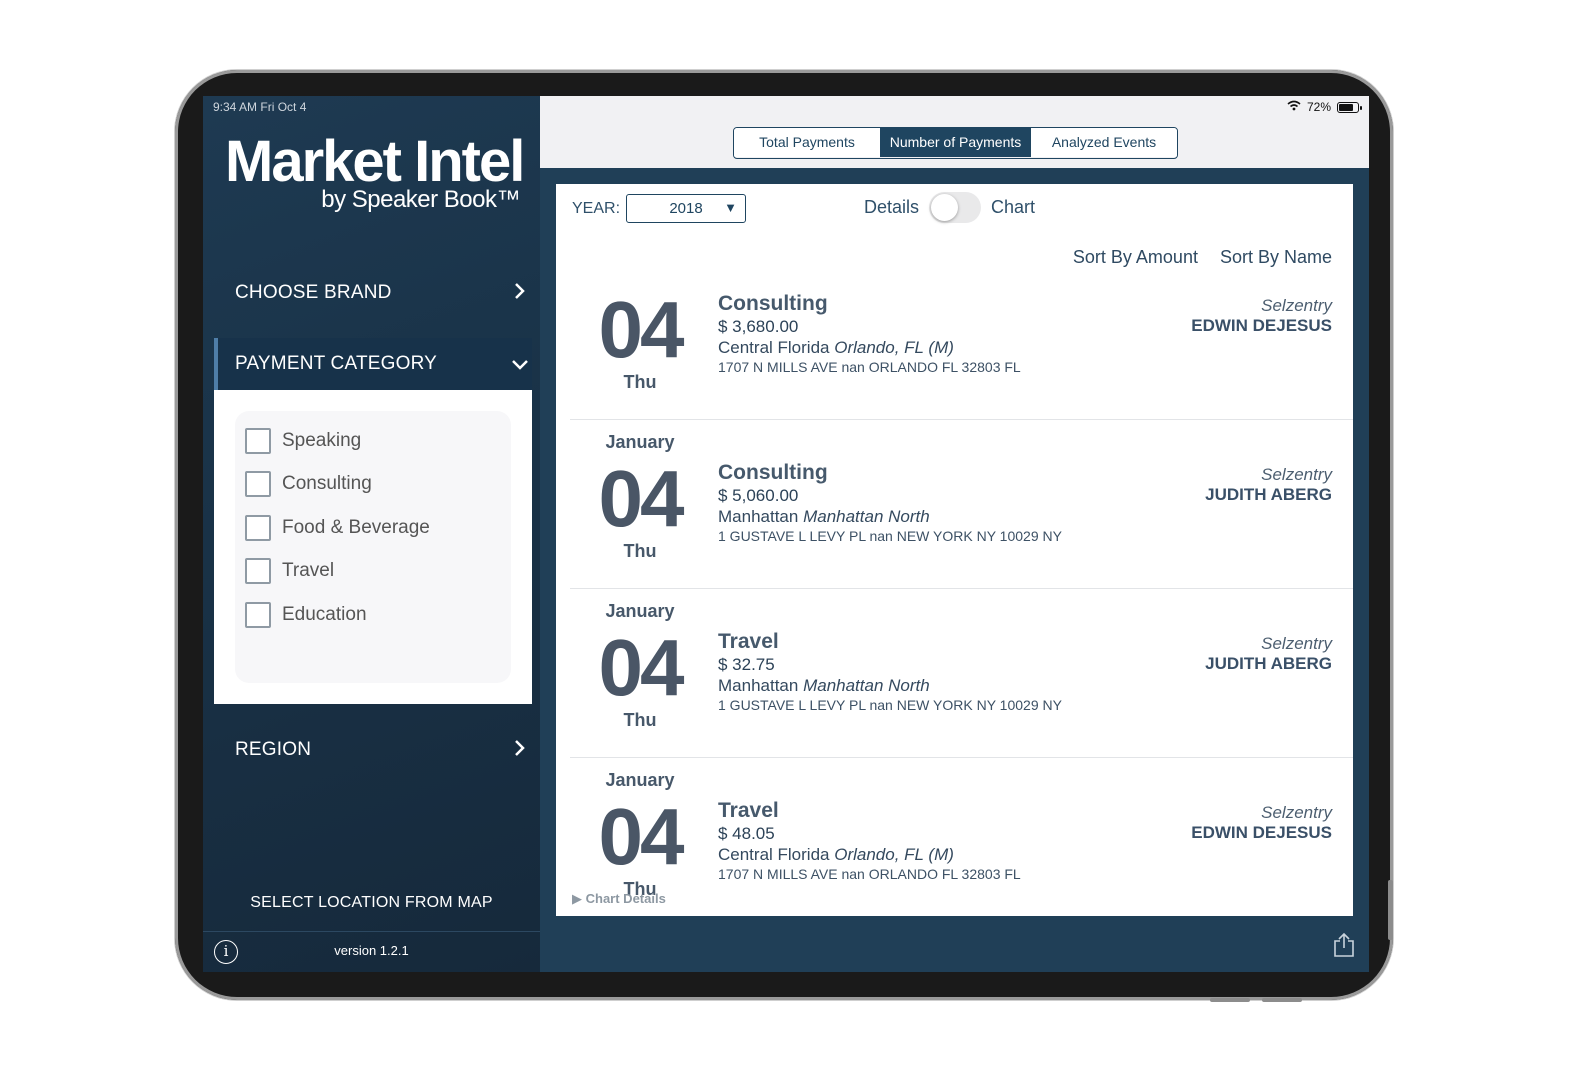  What do you see at coordinates (373, 615) in the screenshot?
I see `category-education: Education` at bounding box center [373, 615].